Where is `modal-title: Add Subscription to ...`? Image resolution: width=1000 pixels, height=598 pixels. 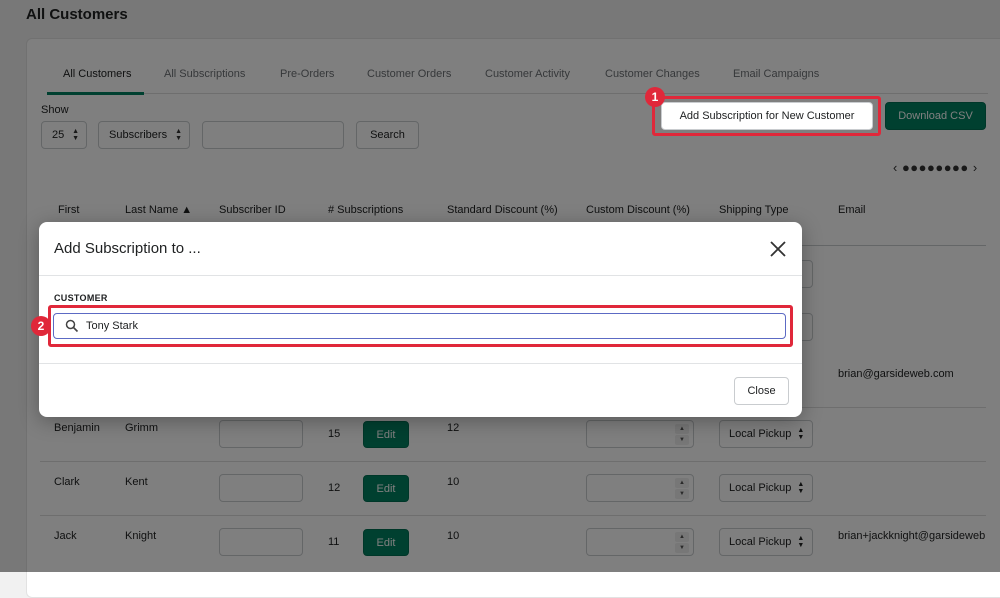 modal-title: Add Subscription to ... is located at coordinates (127, 248).